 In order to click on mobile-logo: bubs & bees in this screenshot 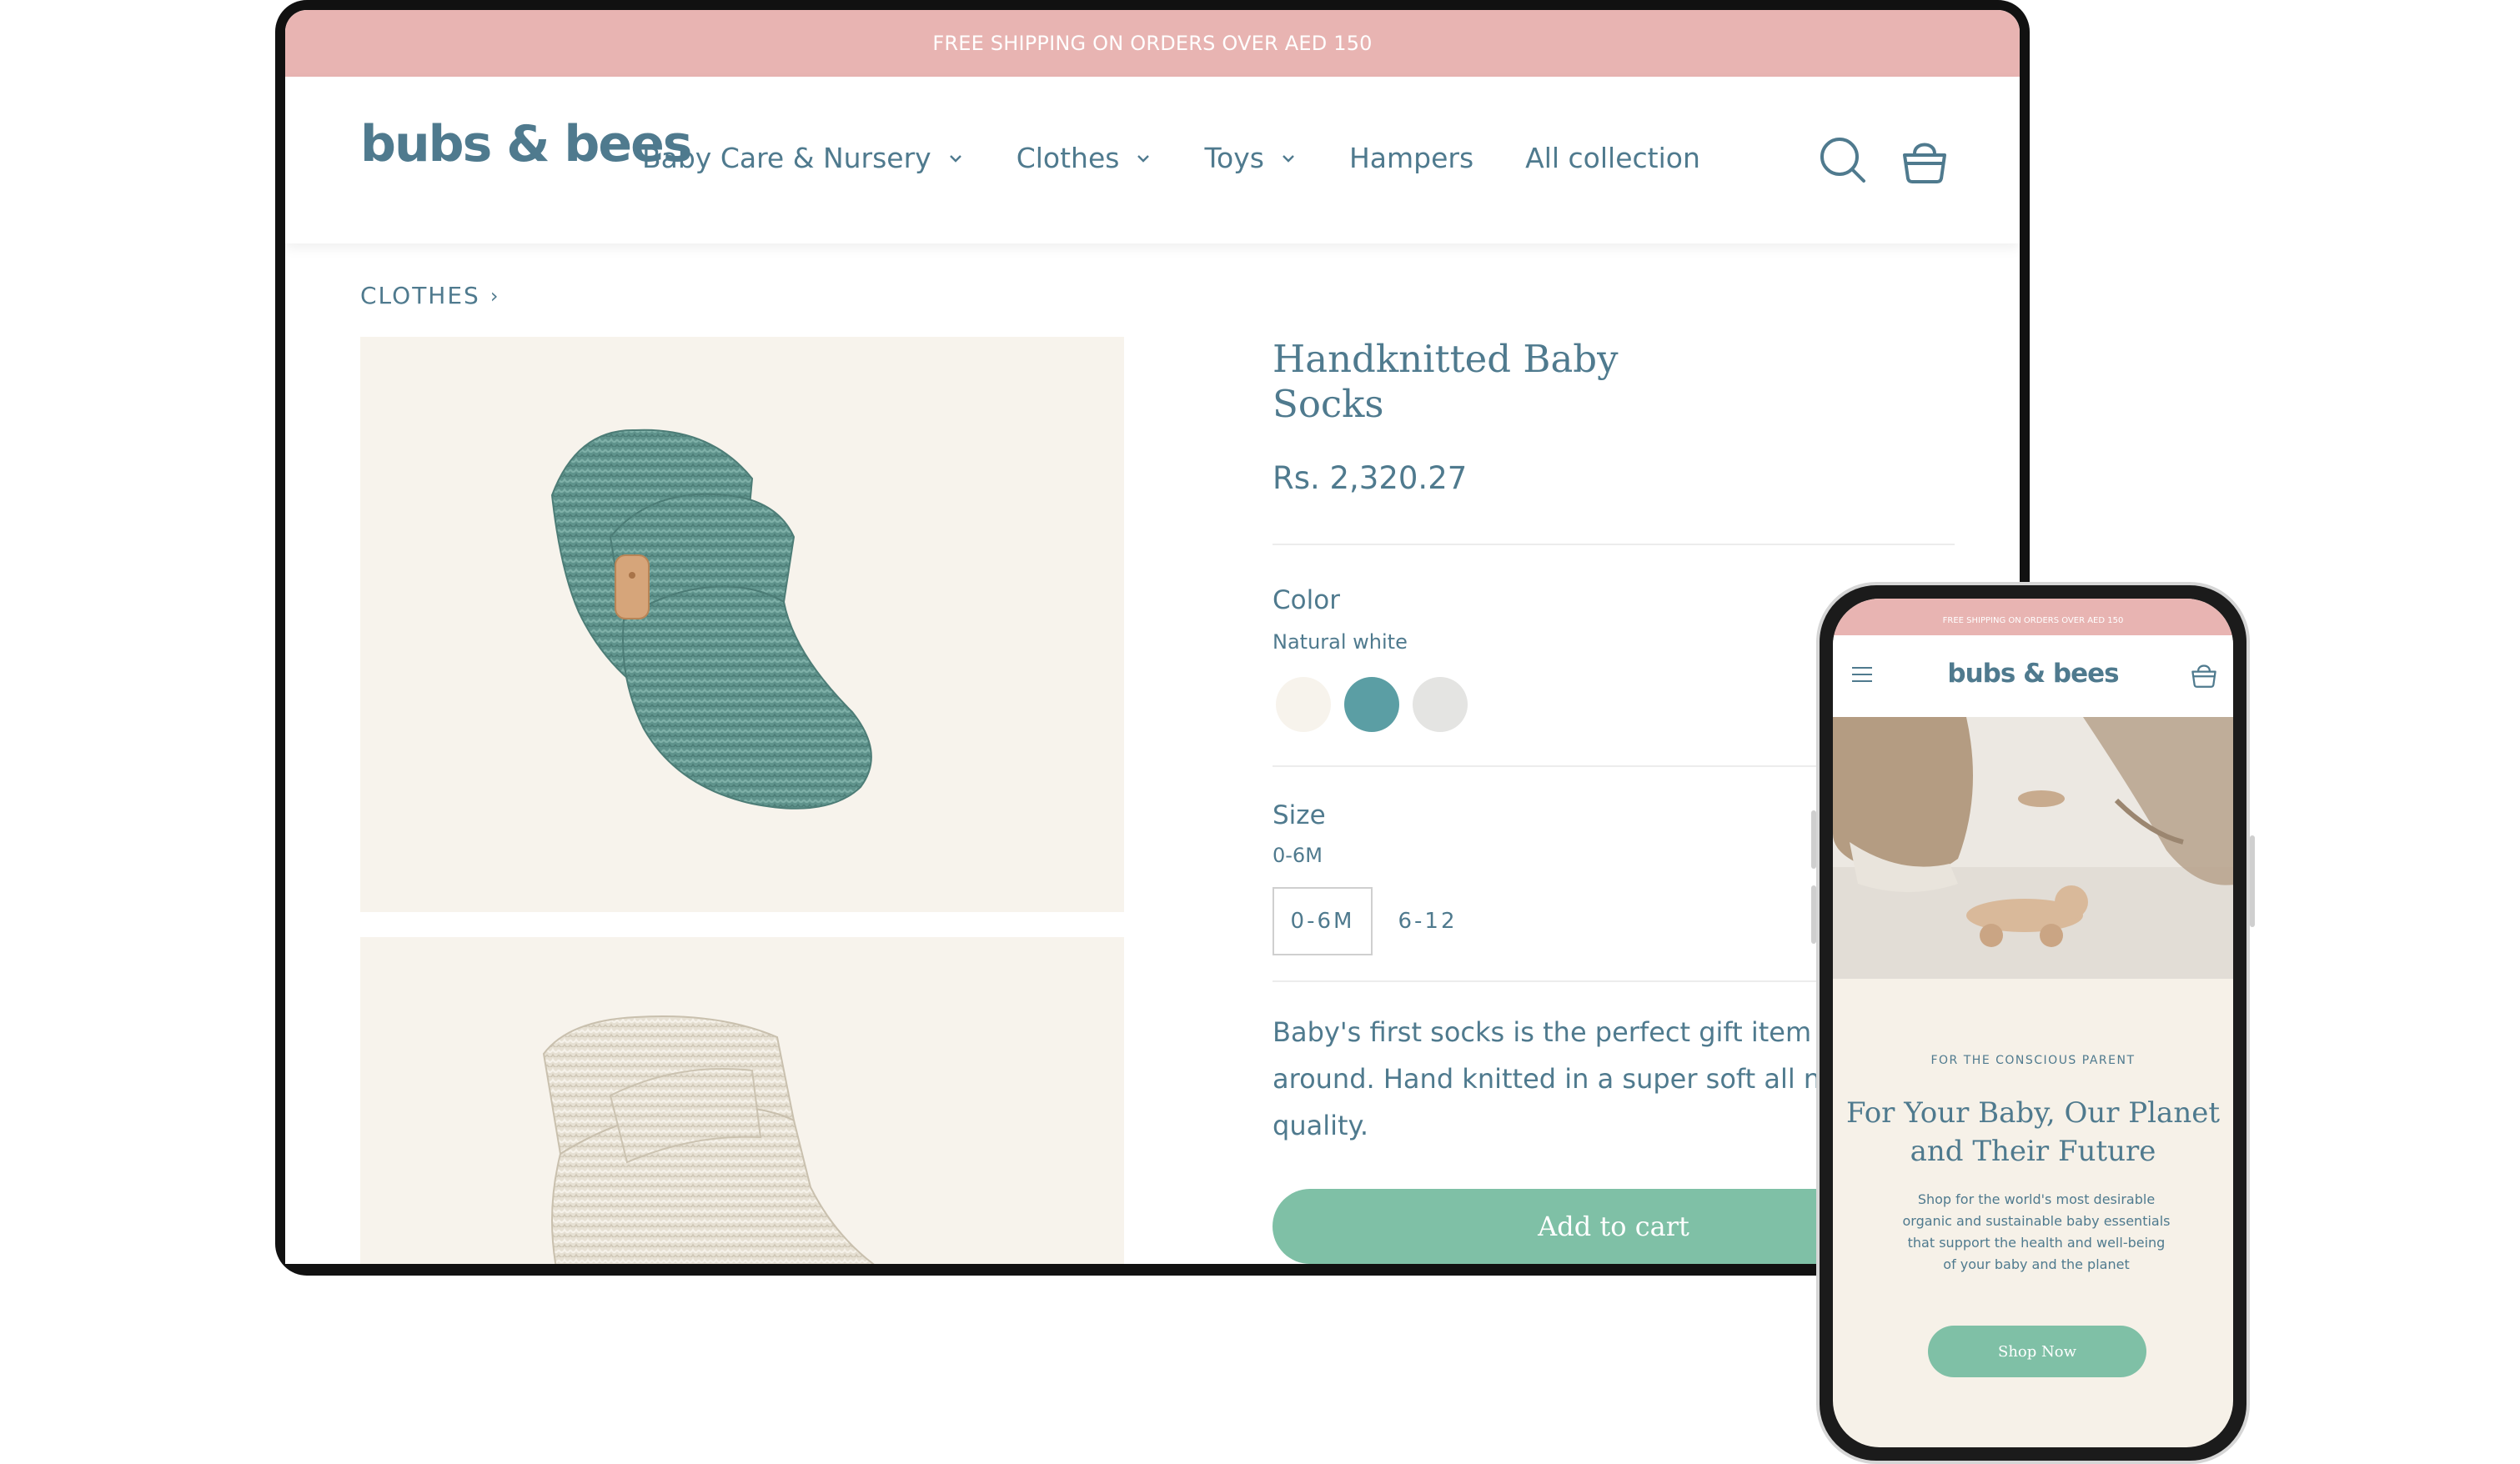, I will do `click(2033, 674)`.